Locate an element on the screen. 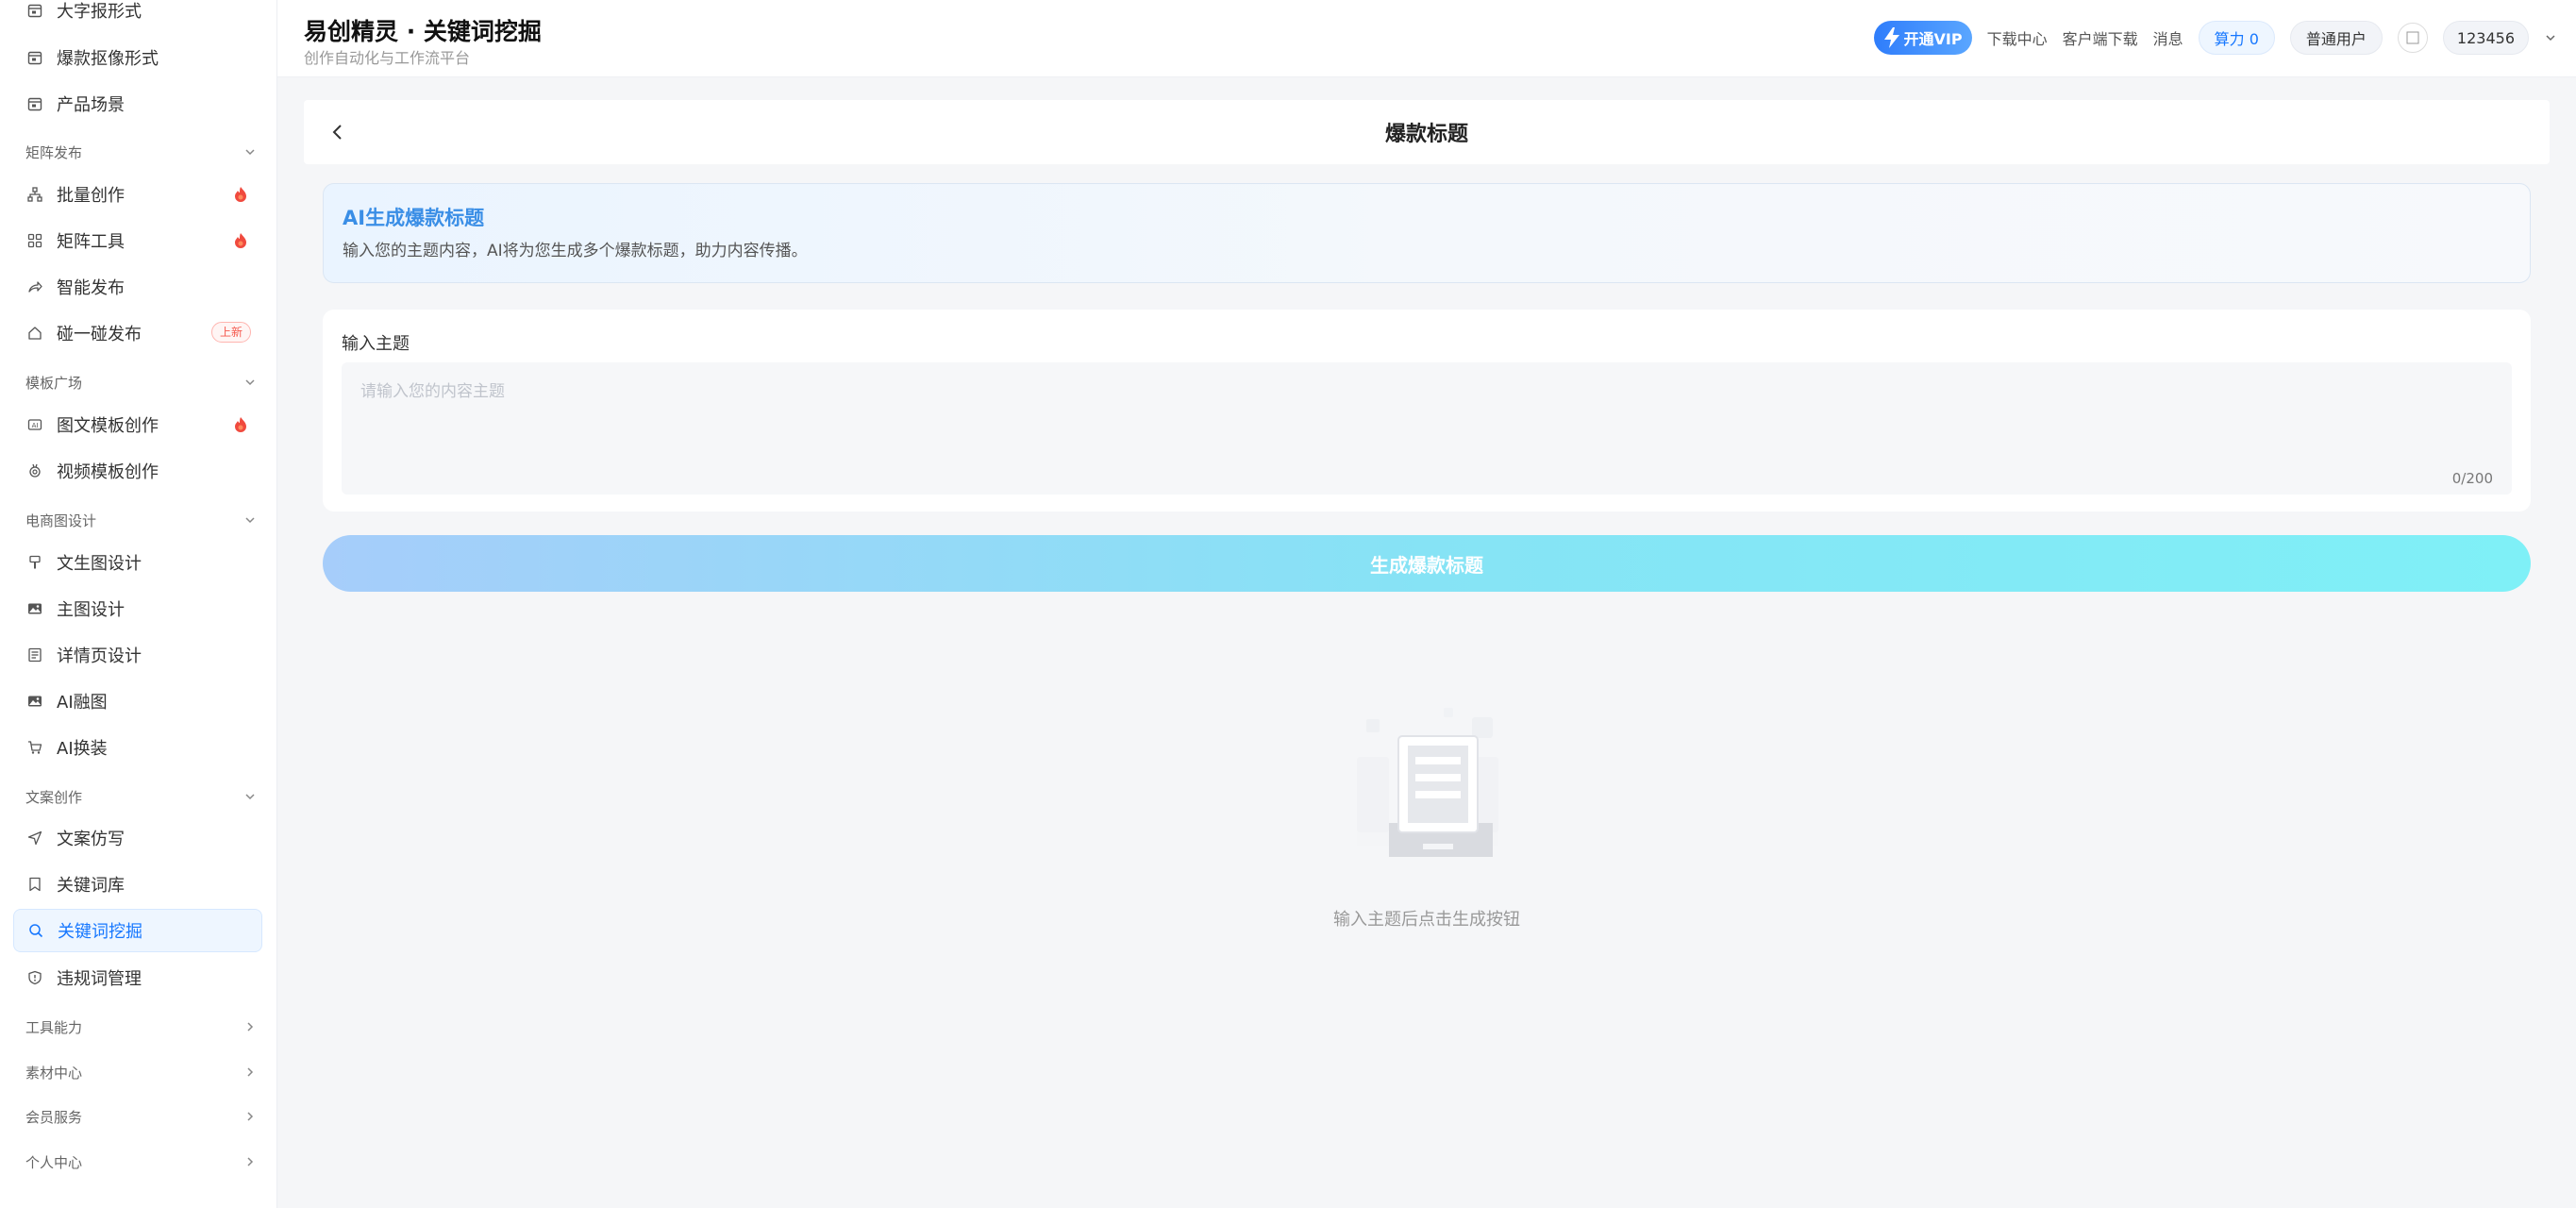 The image size is (2576, 1208). header-actions: 开通VIP 下载中心 客户端下载 消息 算力 0 普通用户 123456 is located at coordinates (2215, 38).